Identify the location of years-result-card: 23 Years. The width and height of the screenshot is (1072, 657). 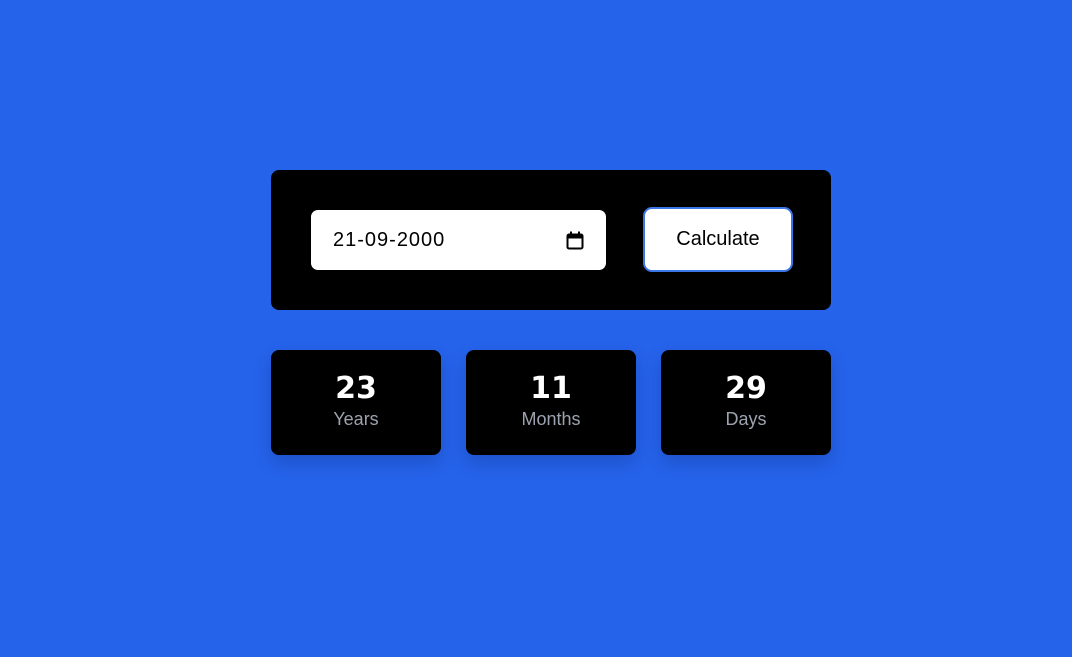
(356, 402).